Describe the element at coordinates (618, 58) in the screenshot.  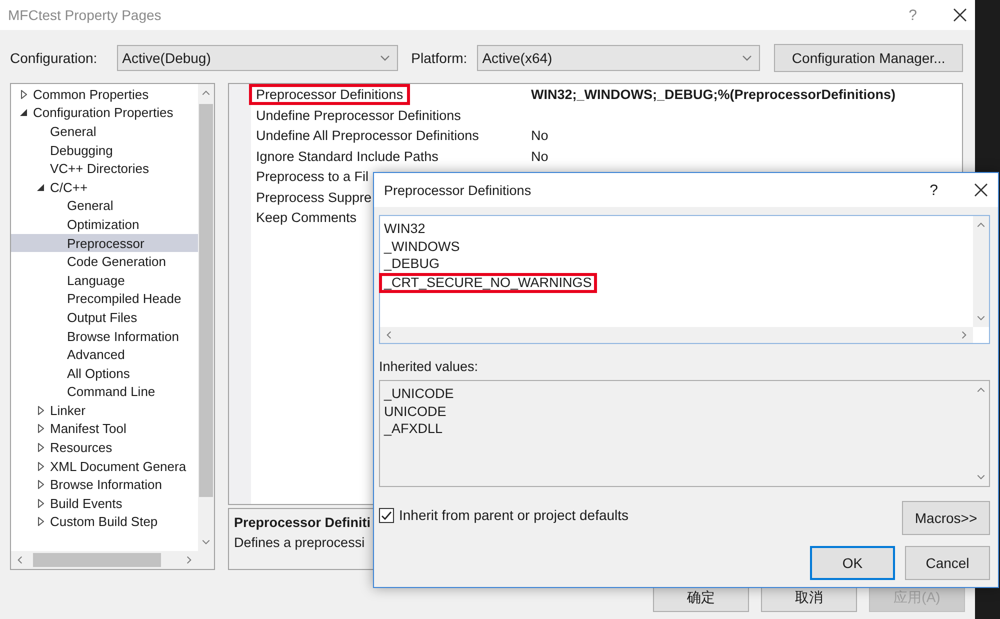
I see `platform-dropdown: Active(x64)` at that location.